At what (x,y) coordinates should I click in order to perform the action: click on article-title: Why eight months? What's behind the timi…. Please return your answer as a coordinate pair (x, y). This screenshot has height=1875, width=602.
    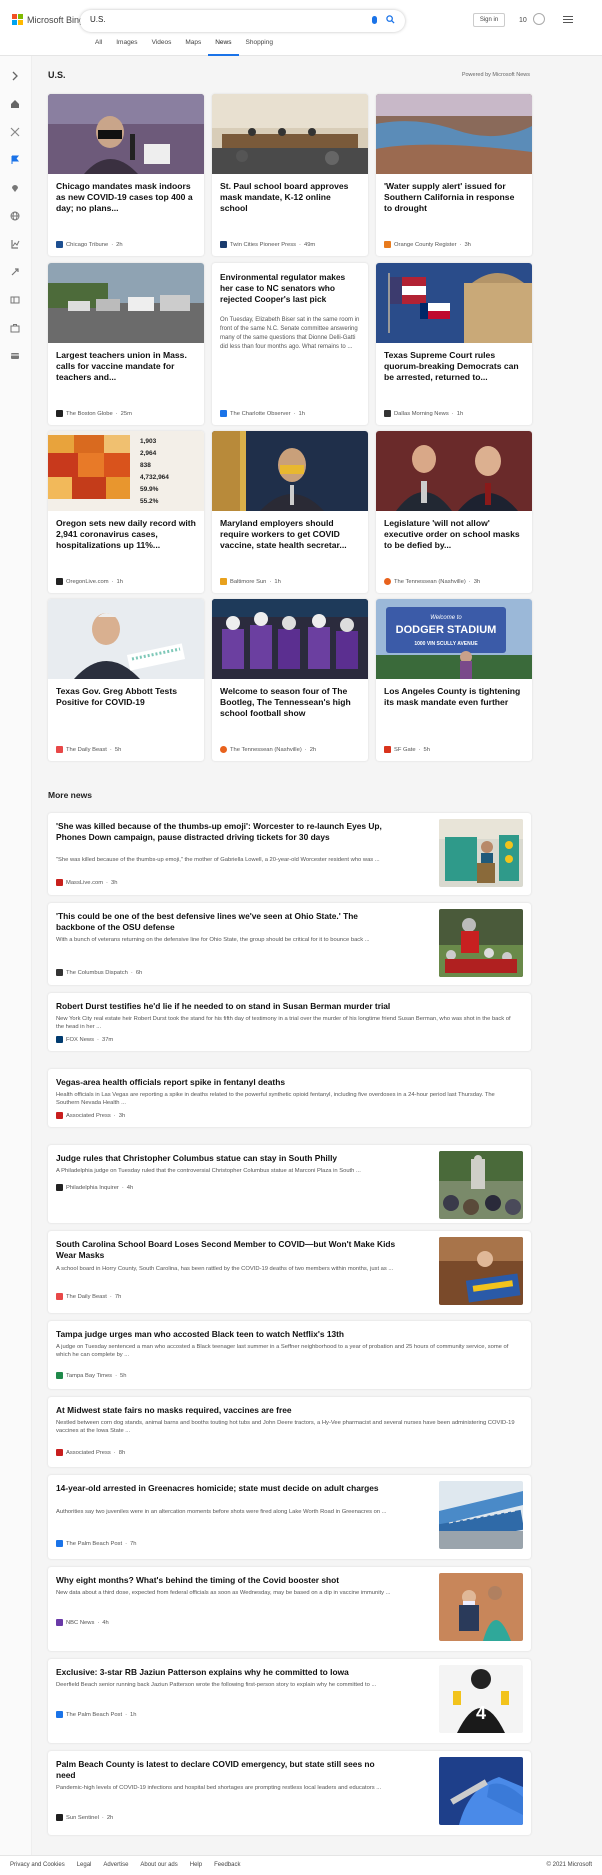
    Looking at the image, I should click on (226, 1580).